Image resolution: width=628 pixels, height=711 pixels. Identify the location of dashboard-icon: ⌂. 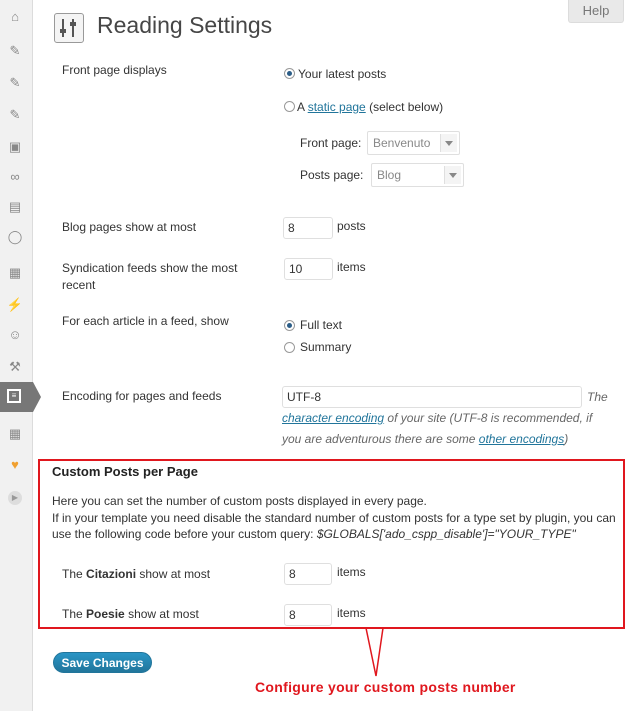
(15, 17).